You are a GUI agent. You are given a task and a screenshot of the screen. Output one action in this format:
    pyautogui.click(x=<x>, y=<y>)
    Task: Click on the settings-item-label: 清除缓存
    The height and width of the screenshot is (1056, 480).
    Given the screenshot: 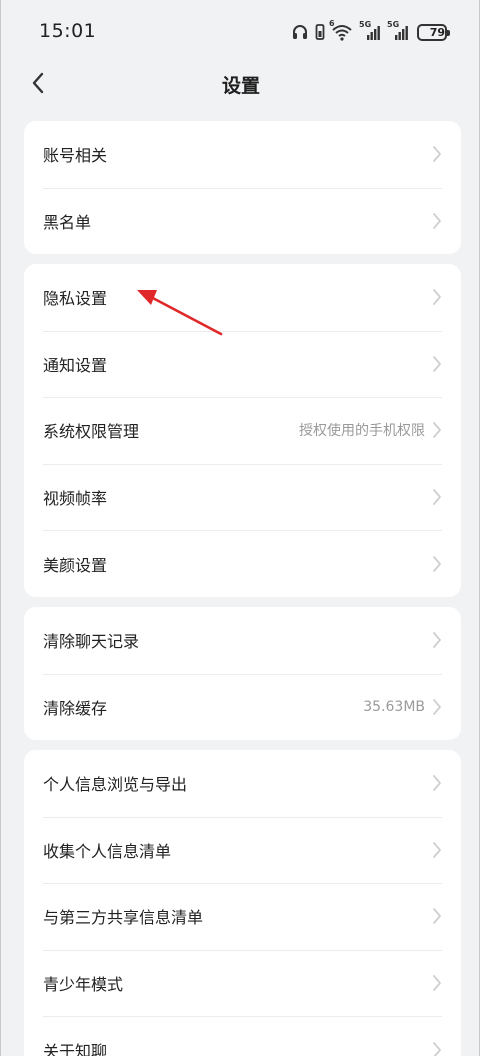 What is the action you would take?
    pyautogui.click(x=75, y=708)
    